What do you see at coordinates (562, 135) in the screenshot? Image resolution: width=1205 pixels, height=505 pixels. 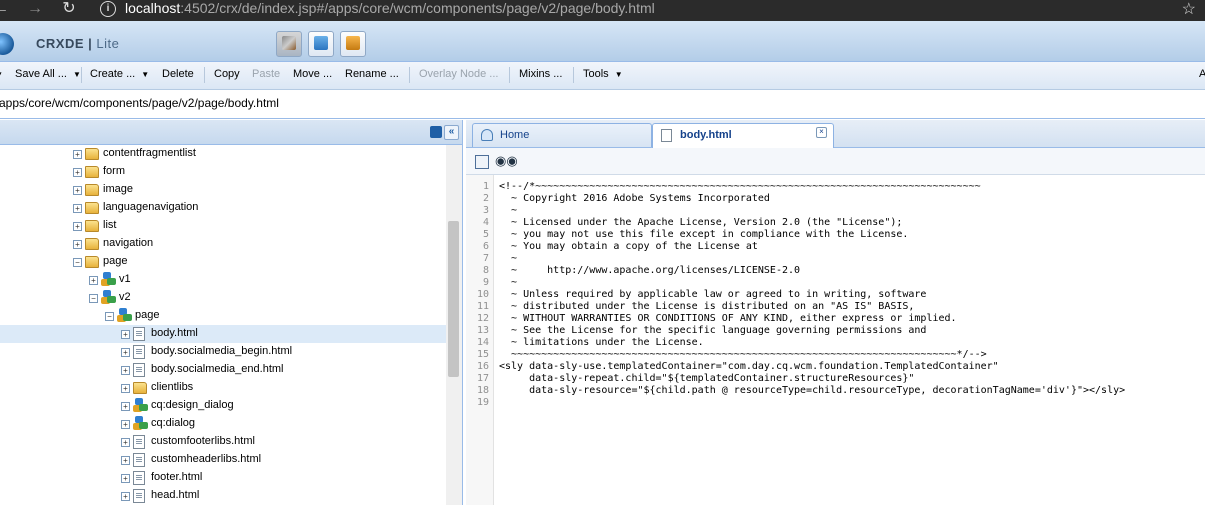 I see `tab-home: Home` at bounding box center [562, 135].